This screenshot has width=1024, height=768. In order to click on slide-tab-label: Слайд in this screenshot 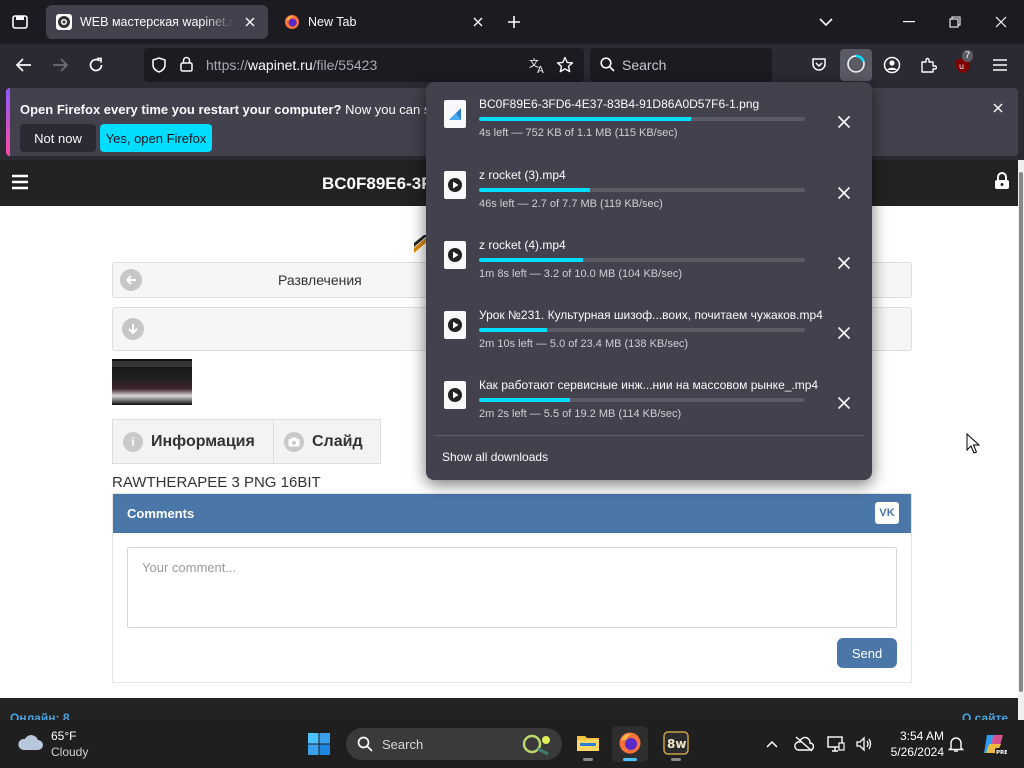, I will do `click(337, 441)`.